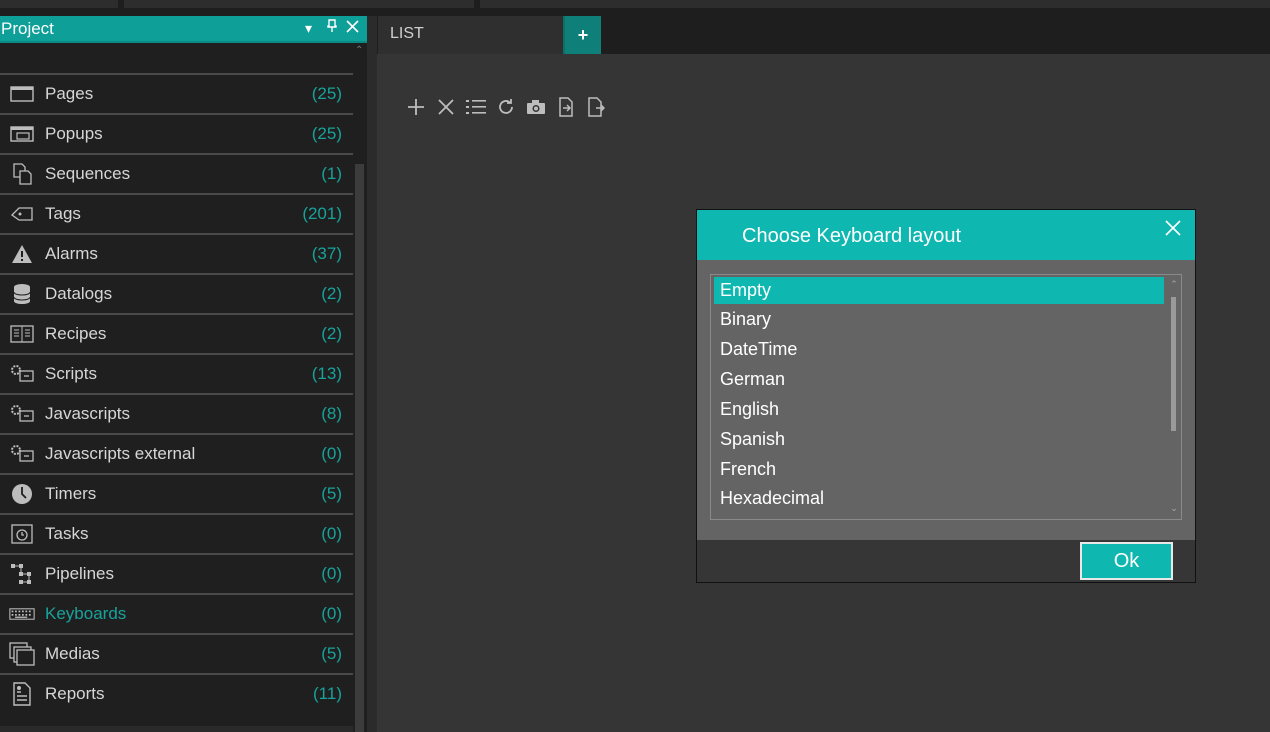  I want to click on popup-icon, so click(22, 134).